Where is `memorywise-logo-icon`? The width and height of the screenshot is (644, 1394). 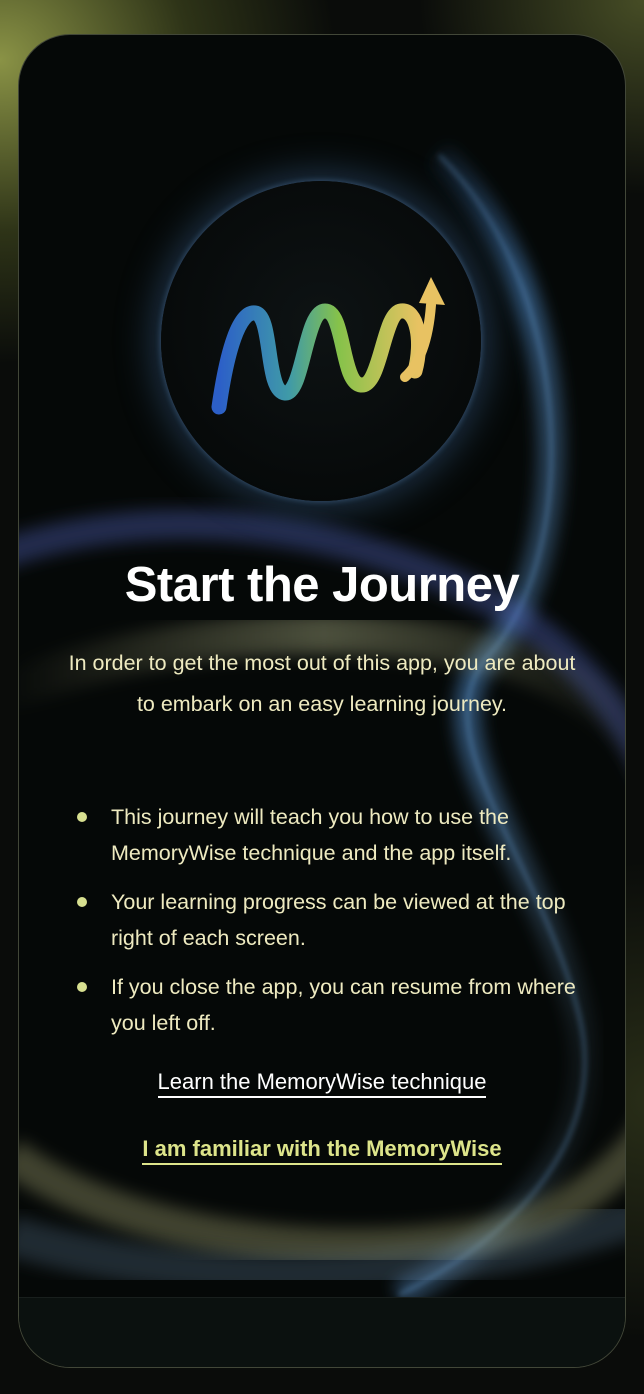
memorywise-logo-icon is located at coordinates (328, 346).